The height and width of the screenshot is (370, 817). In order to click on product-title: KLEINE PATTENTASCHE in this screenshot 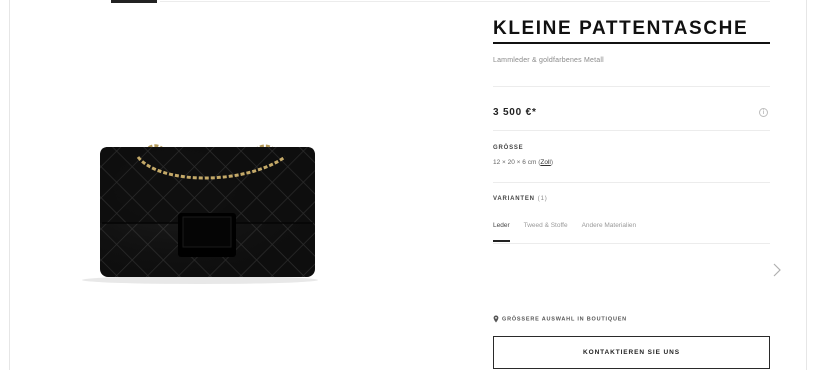, I will do `click(621, 28)`.